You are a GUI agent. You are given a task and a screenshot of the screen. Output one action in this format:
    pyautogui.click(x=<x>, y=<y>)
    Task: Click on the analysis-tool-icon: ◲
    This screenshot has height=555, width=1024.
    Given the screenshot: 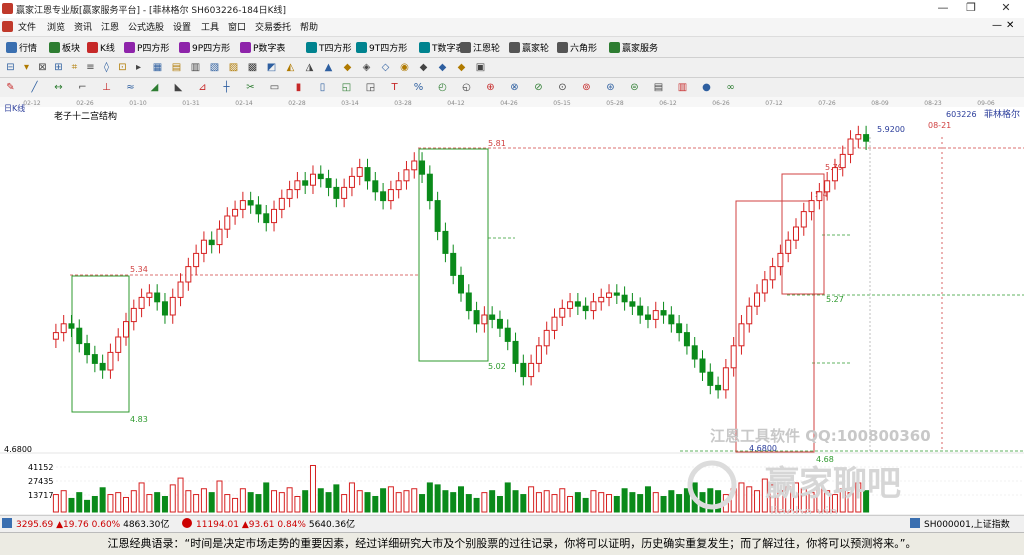 What is the action you would take?
    pyautogui.click(x=370, y=87)
    